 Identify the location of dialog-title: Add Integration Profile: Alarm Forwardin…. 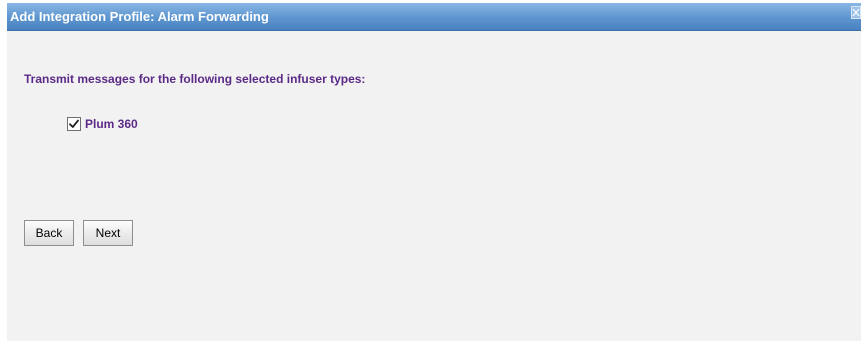
(139, 16).